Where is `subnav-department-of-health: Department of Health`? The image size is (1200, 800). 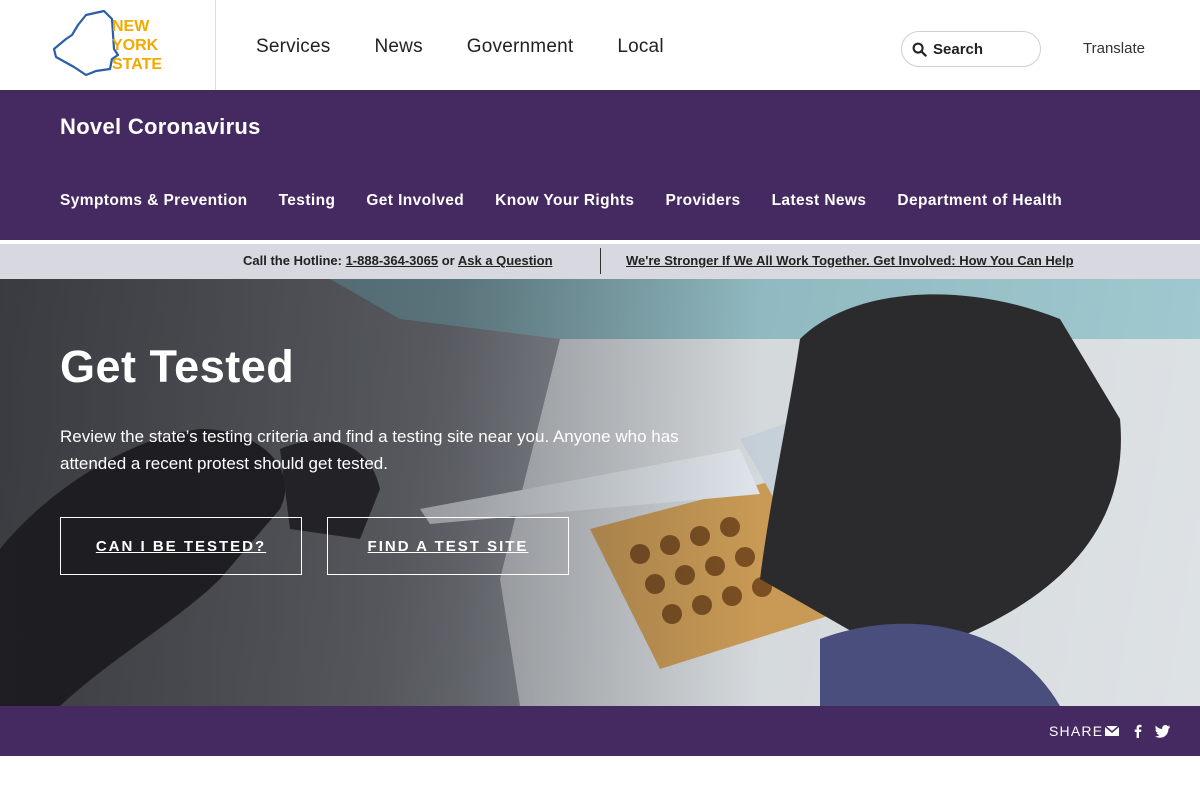
subnav-department-of-health: Department of Health is located at coordinates (979, 201).